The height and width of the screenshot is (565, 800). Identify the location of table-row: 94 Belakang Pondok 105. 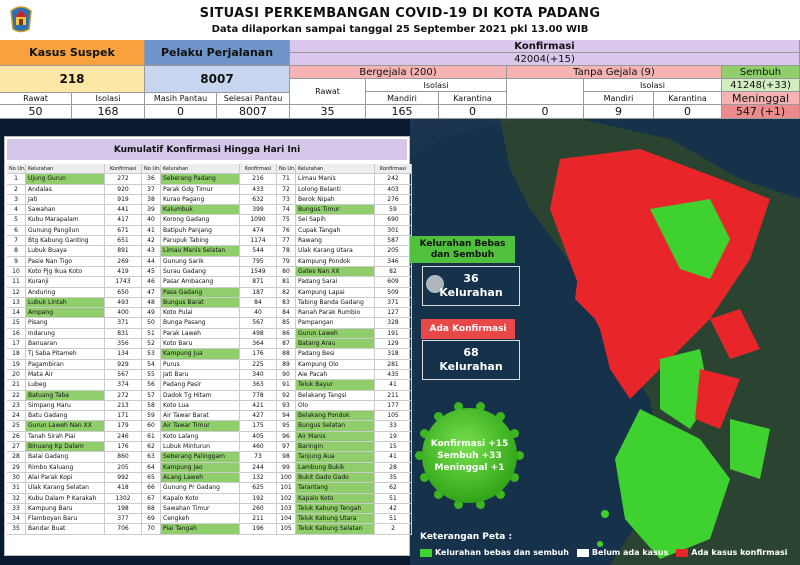
(344, 416).